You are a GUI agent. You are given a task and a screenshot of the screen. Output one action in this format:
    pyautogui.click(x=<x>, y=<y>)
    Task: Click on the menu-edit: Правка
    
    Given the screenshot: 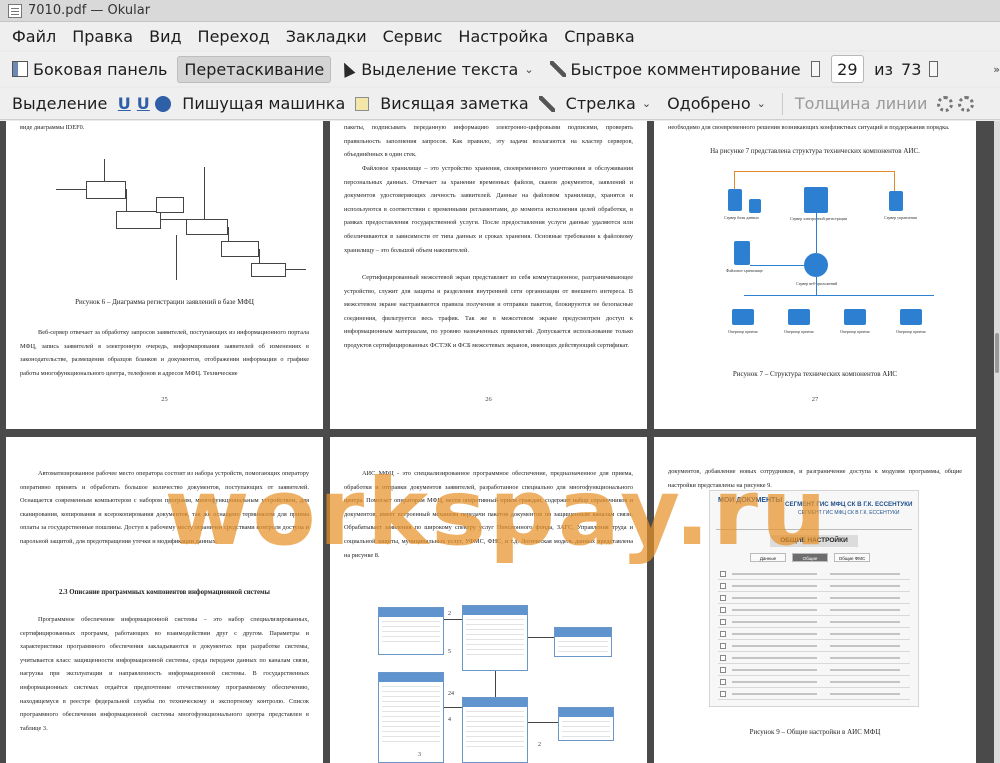 What is the action you would take?
    pyautogui.click(x=102, y=36)
    